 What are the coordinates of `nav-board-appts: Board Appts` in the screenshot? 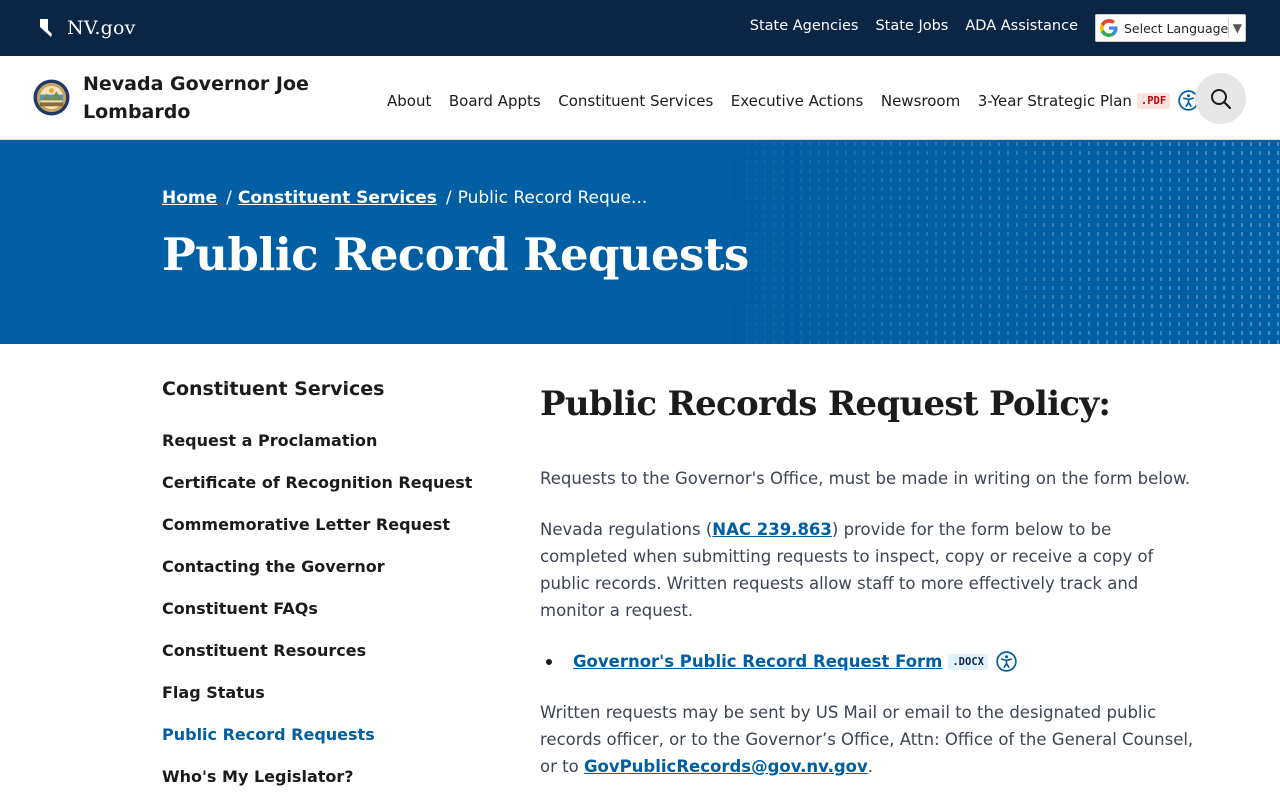 It's located at (495, 101).